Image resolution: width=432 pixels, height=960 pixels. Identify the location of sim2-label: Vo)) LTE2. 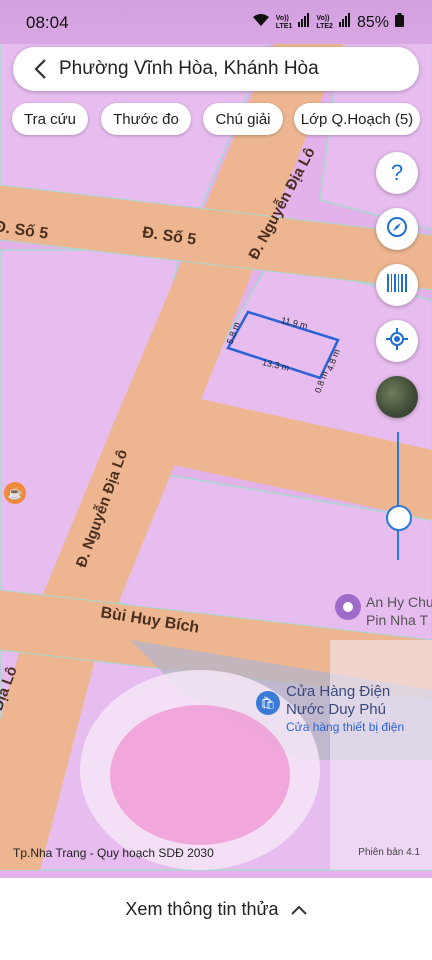
(324, 22).